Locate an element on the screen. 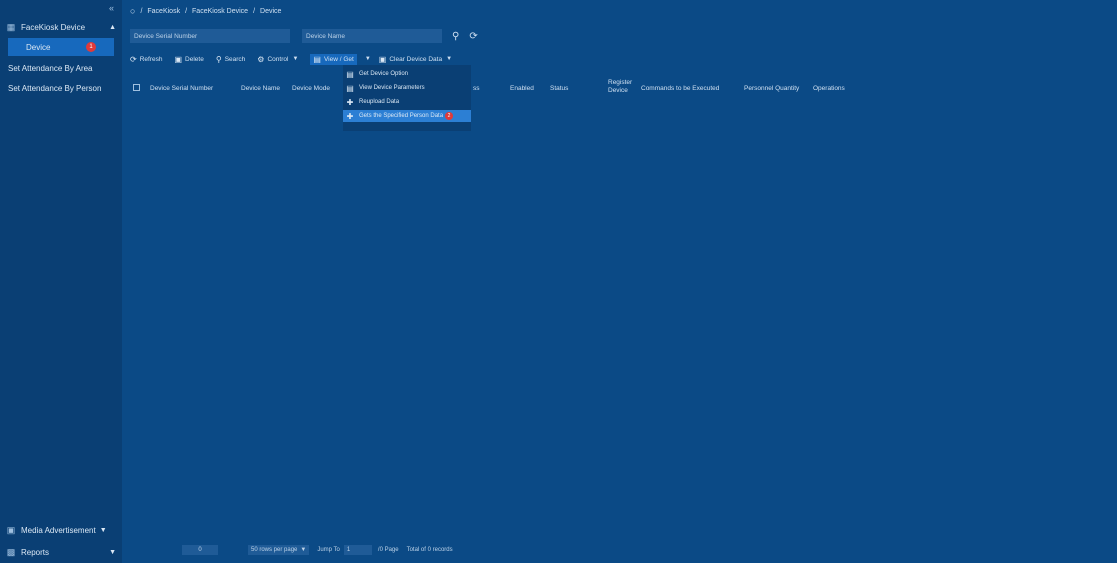 Image resolution: width=1117 pixels, height=563 pixels. sidebar-item-set-attendance-by-area: Set Attendance By Area is located at coordinates (61, 68).